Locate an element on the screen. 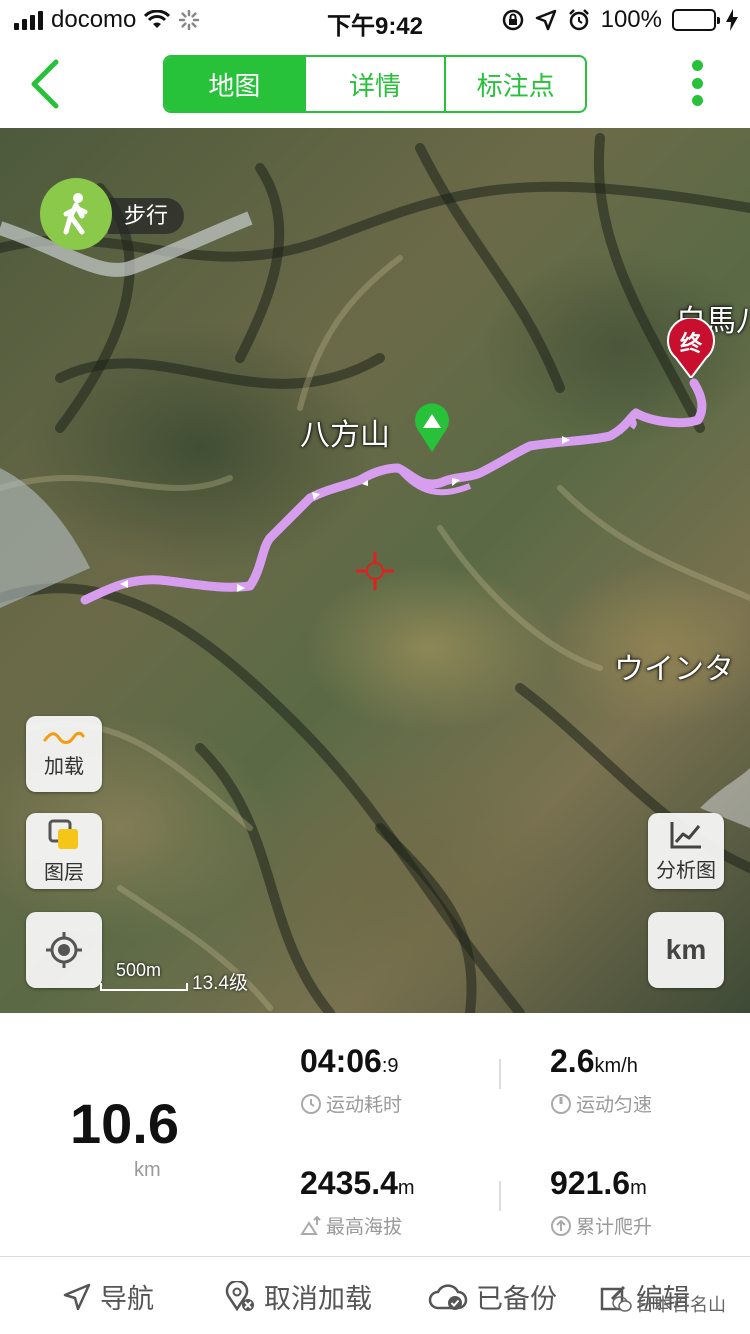 Image resolution: width=750 pixels, height=1334 pixels. clock-icon is located at coordinates (311, 1103).